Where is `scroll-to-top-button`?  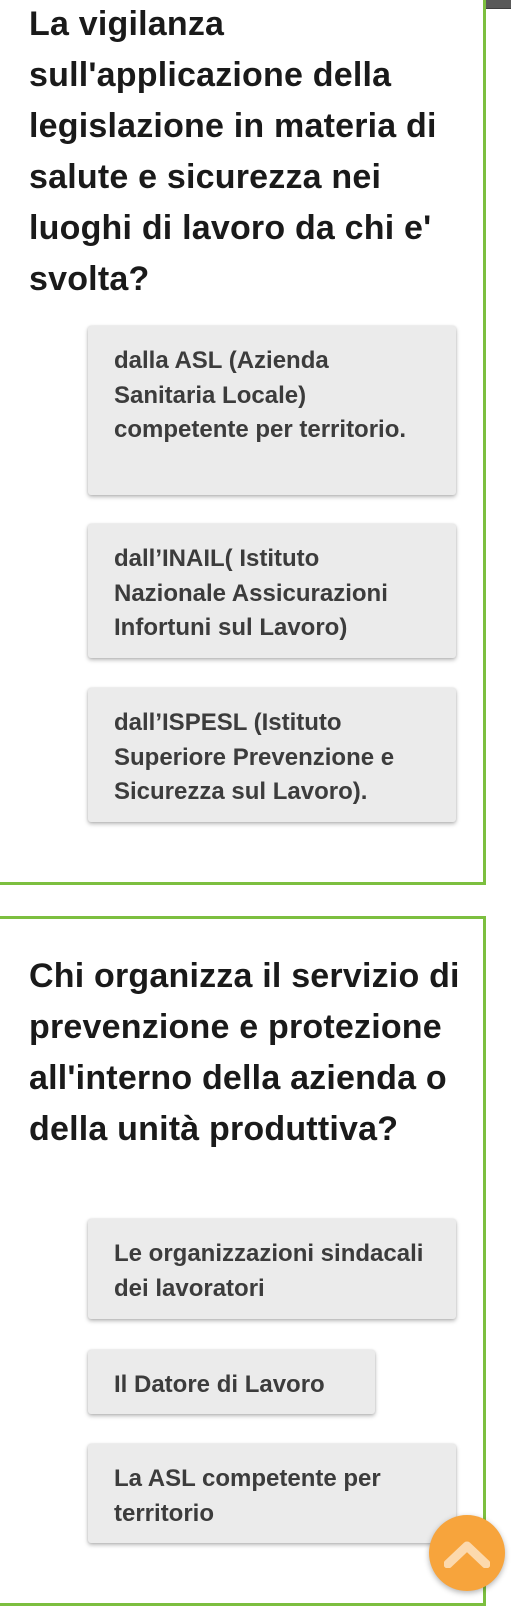
scroll-to-top-button is located at coordinates (467, 1553).